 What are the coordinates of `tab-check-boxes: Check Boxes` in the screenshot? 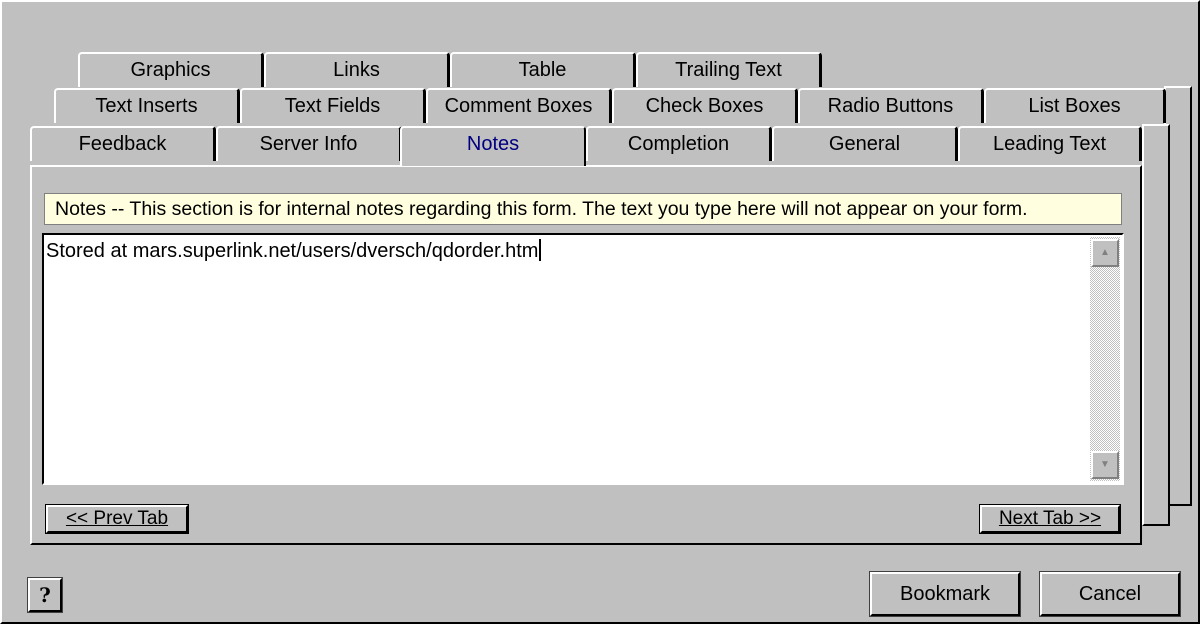 It's located at (705, 105).